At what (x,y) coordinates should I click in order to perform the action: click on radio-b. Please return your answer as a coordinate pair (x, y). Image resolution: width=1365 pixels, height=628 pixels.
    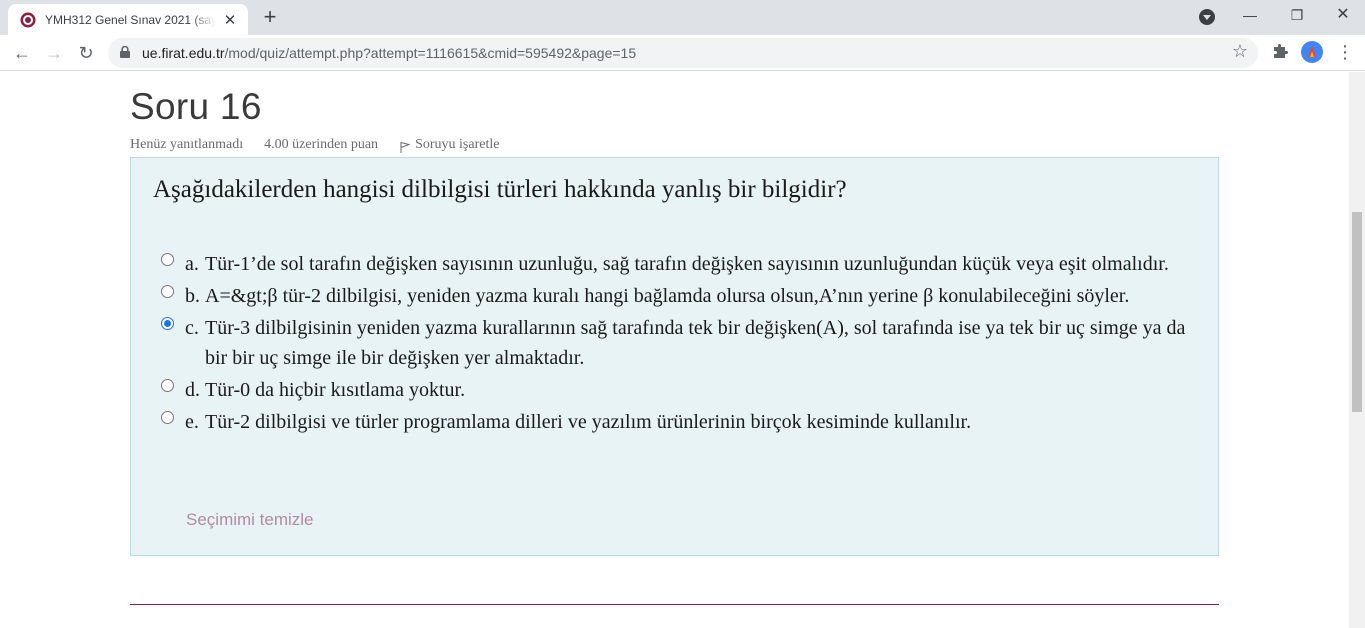
    Looking at the image, I should click on (167, 291).